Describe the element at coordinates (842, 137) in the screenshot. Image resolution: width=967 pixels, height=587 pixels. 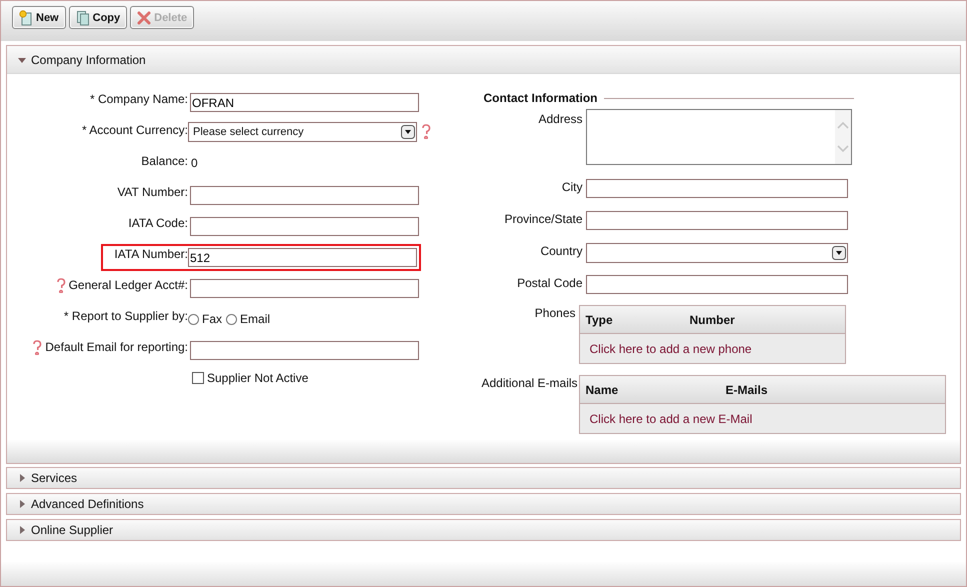
I see `scrollbar` at that location.